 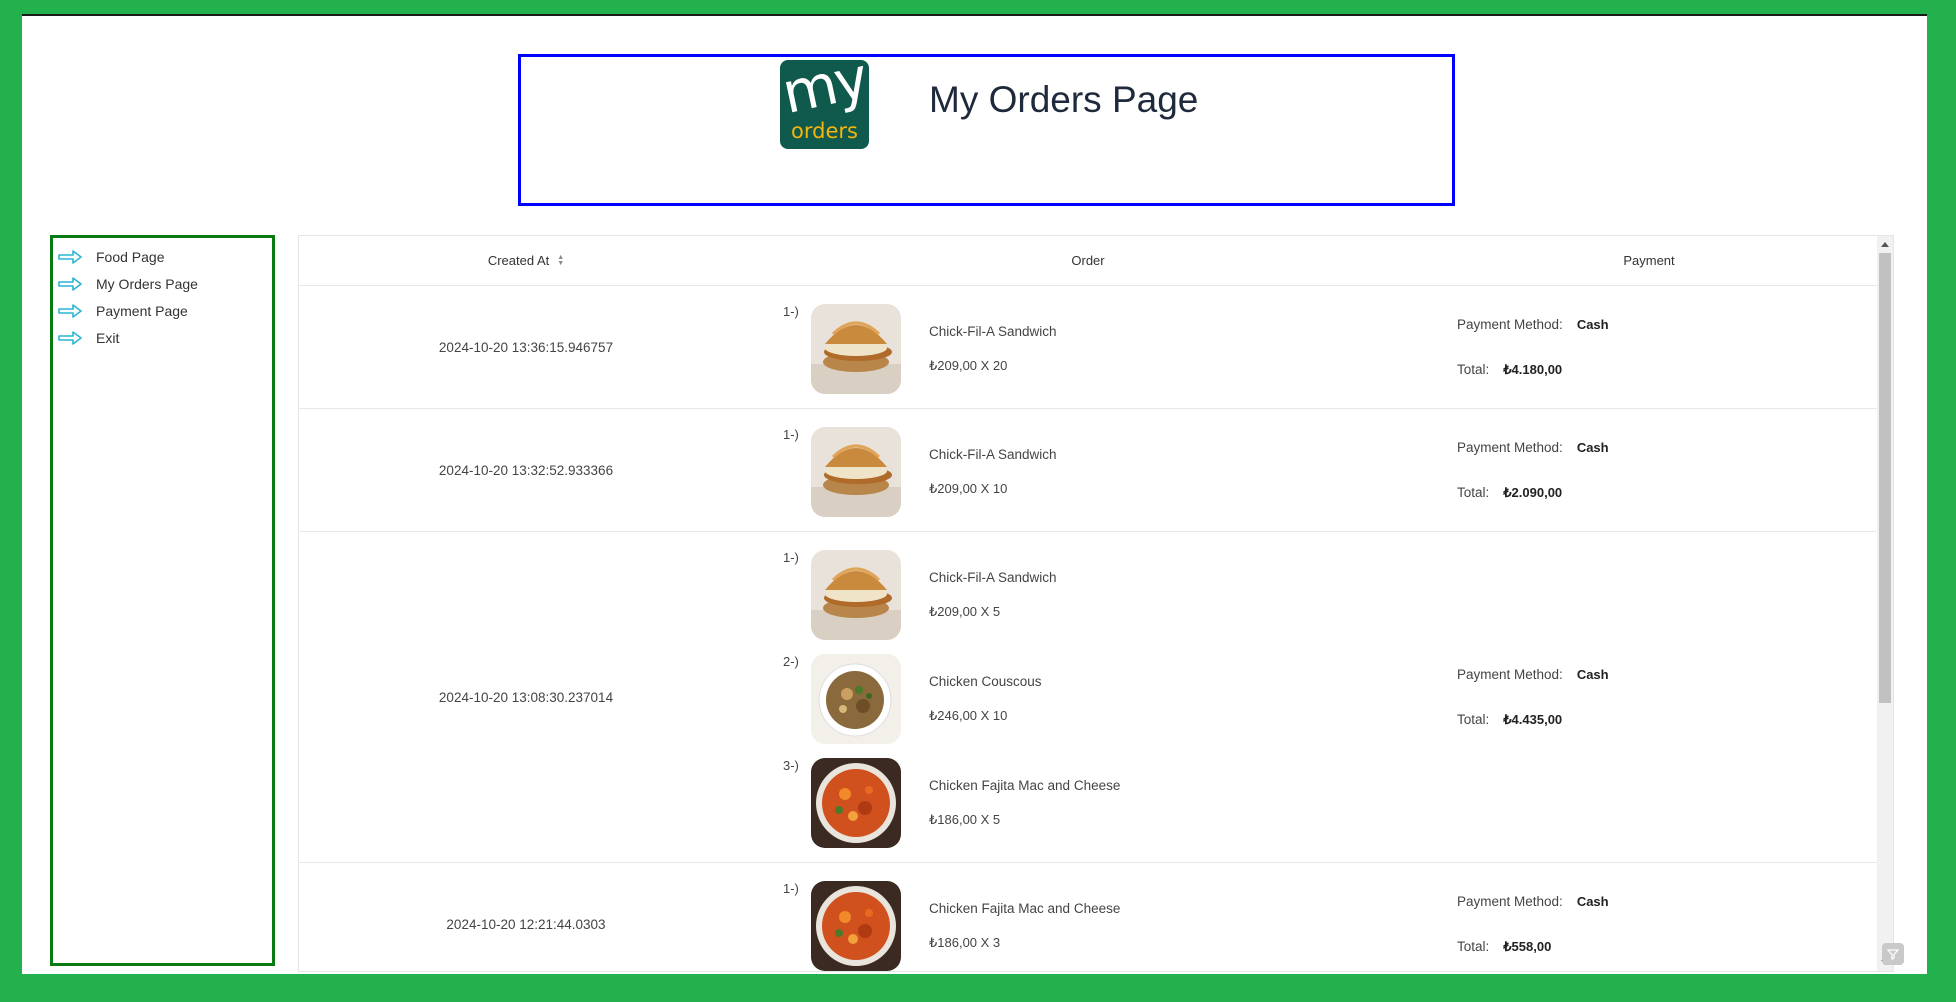 What do you see at coordinates (1064, 99) in the screenshot?
I see `page-title: My Orders Page` at bounding box center [1064, 99].